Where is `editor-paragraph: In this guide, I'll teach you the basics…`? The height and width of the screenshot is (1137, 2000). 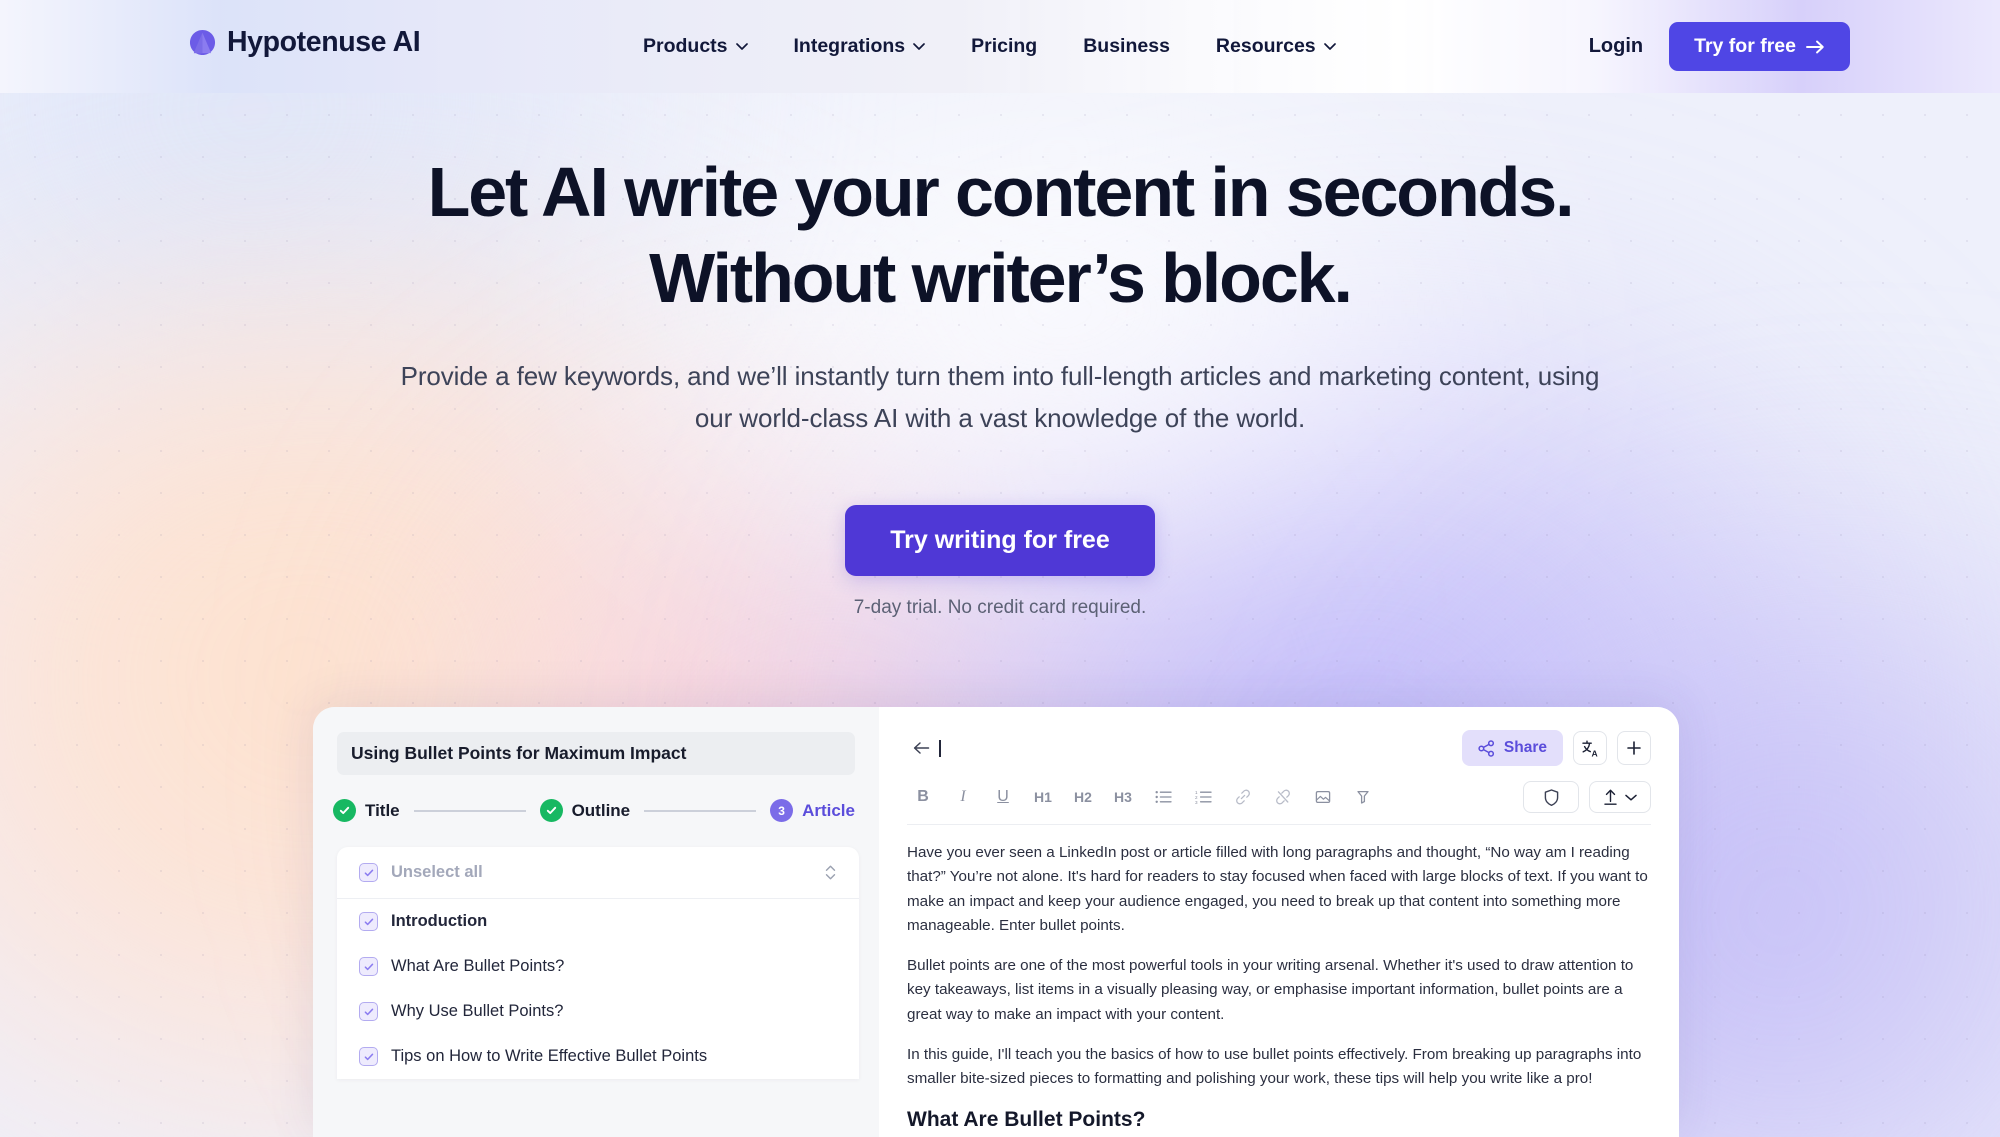
editor-paragraph: In this guide, I'll teach you the basics… is located at coordinates (1274, 1067).